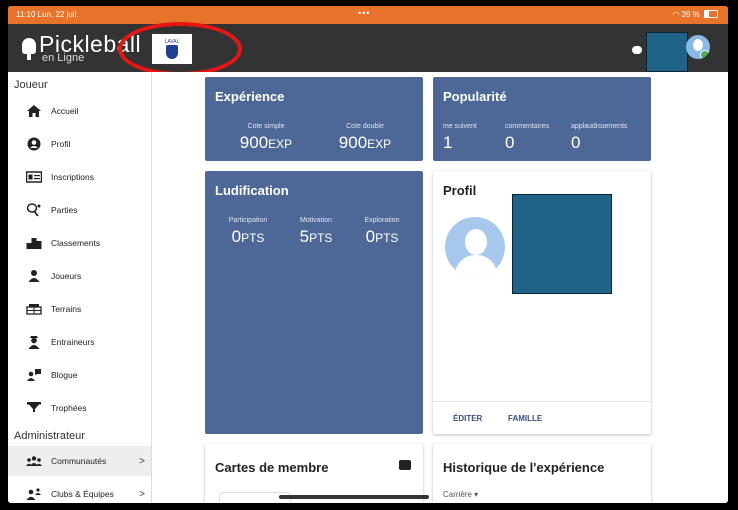  I want to click on id-card-icon, so click(34, 177).